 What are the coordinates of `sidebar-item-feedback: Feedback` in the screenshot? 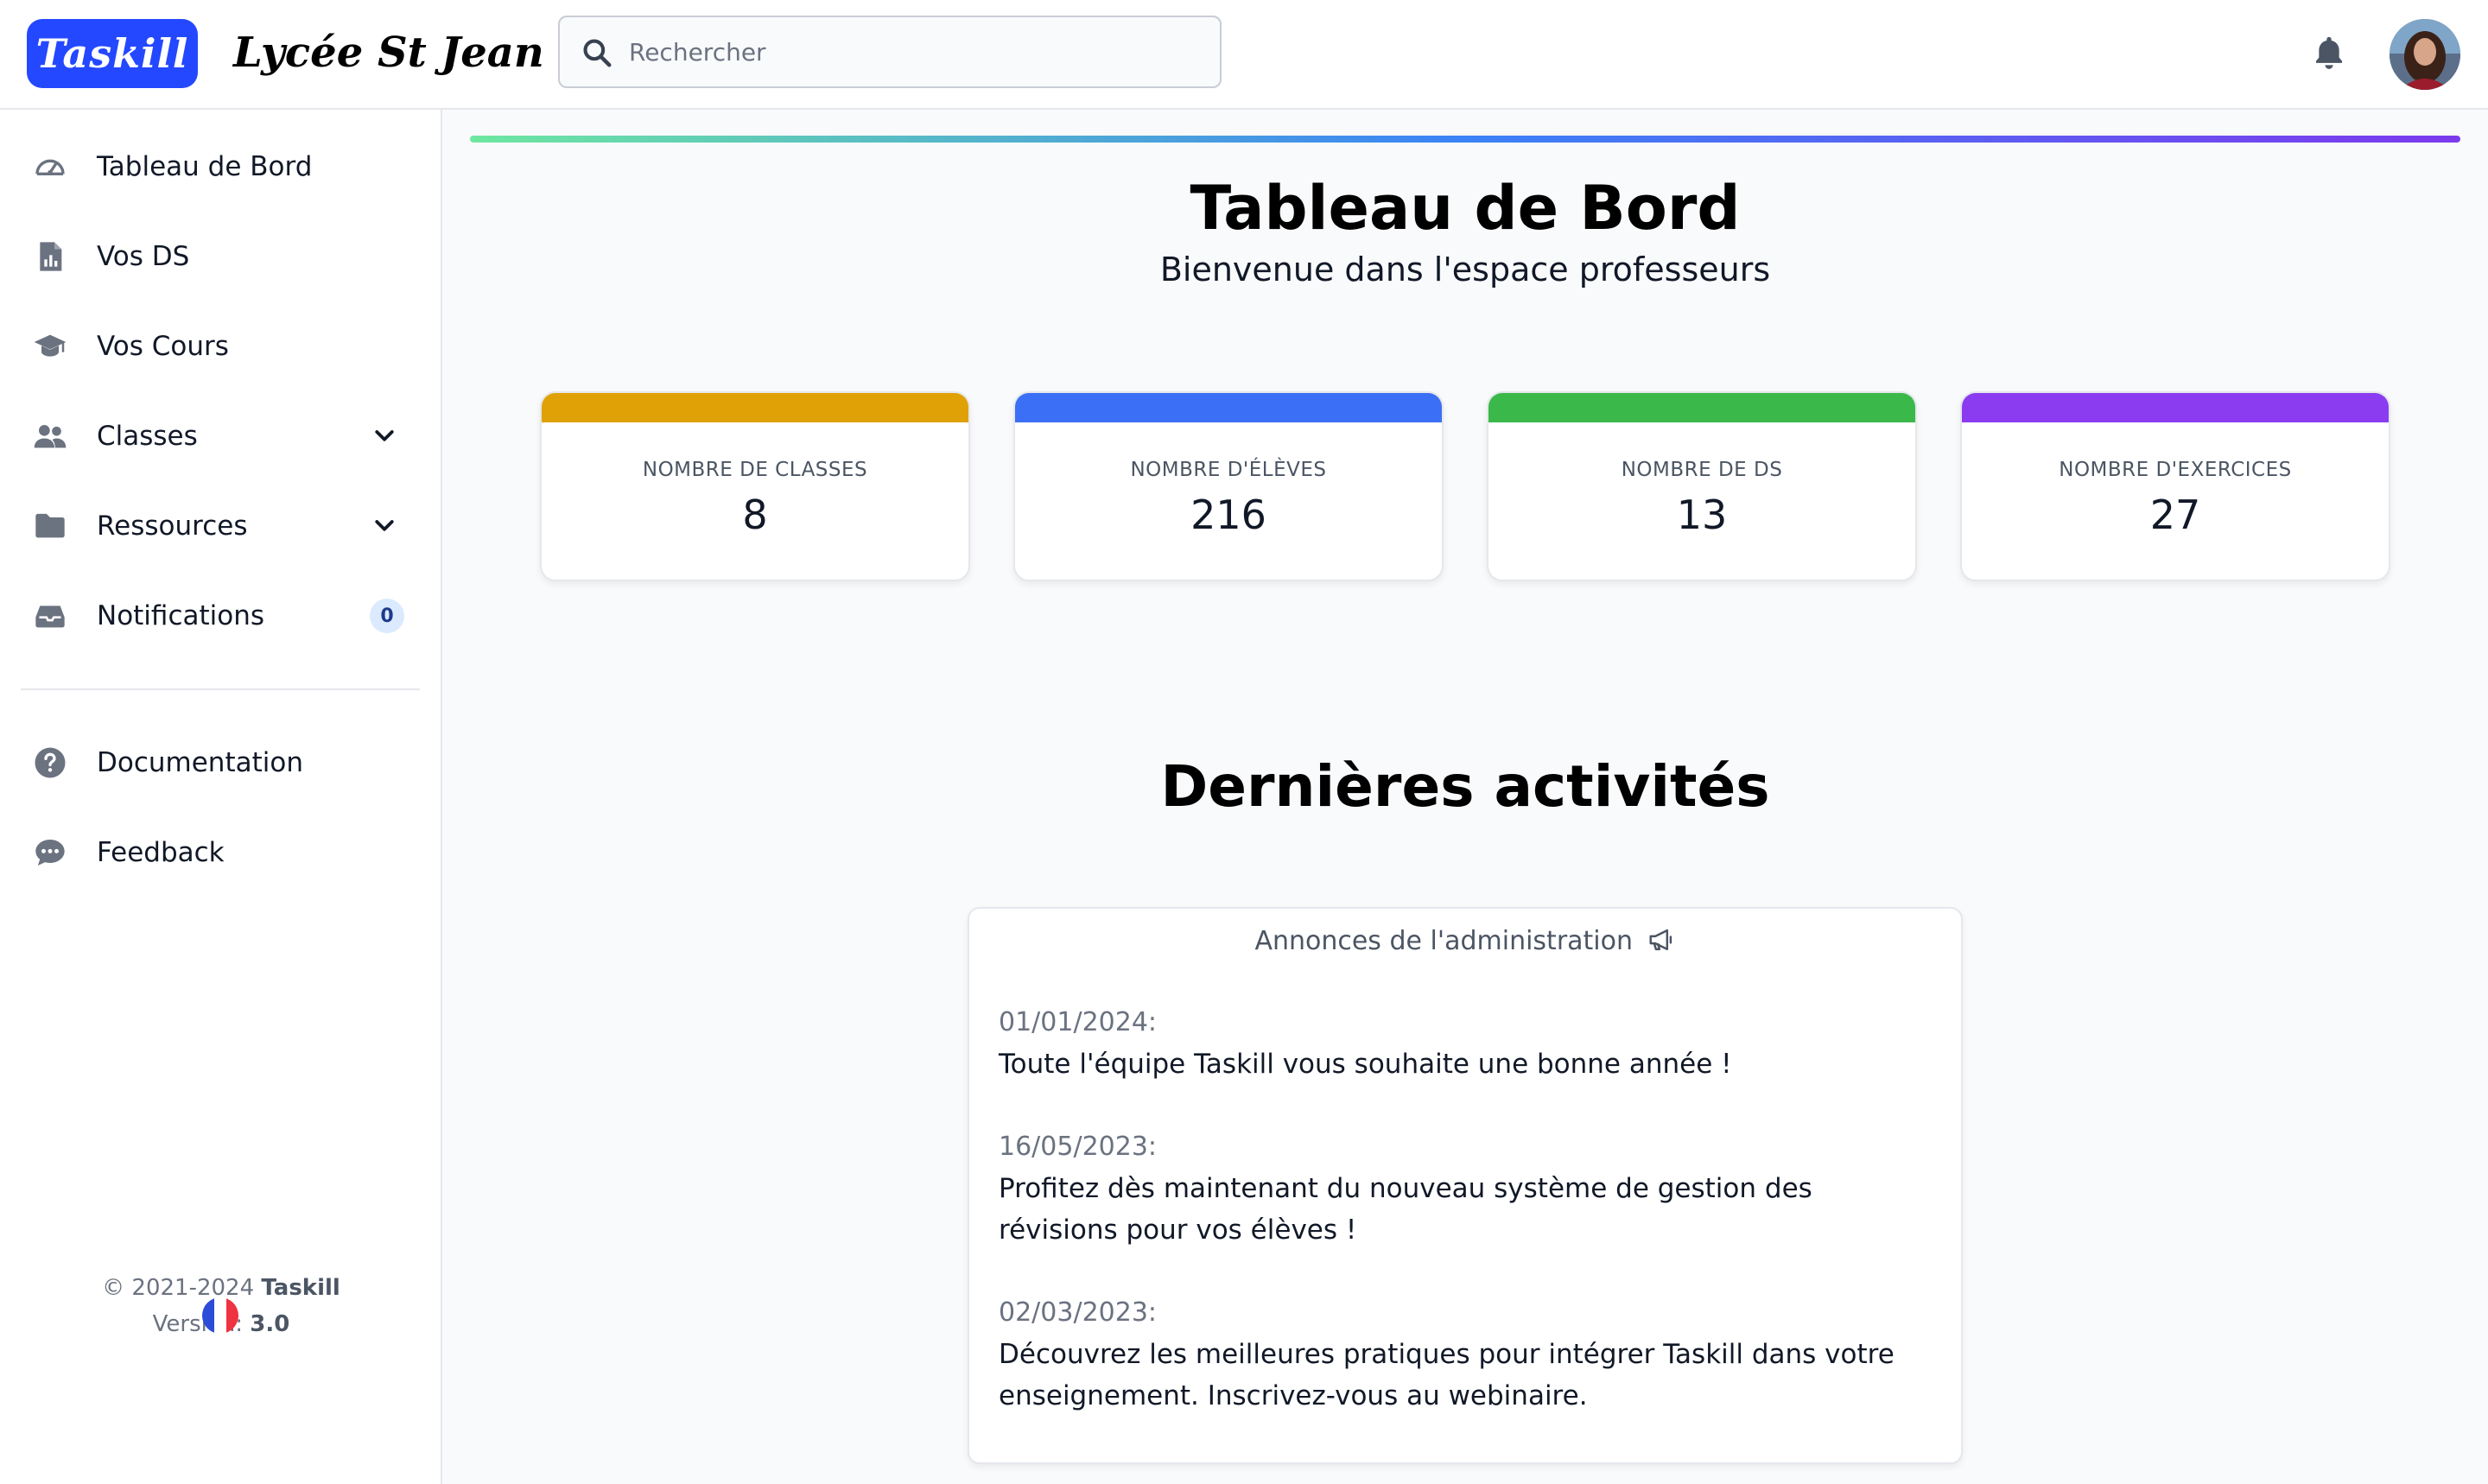 It's located at (217, 852).